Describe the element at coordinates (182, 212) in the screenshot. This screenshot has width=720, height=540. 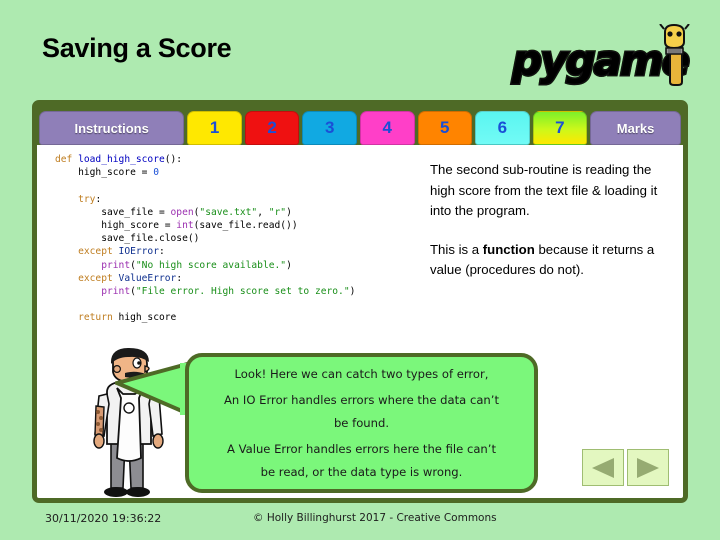
I see `code-token: open` at that location.